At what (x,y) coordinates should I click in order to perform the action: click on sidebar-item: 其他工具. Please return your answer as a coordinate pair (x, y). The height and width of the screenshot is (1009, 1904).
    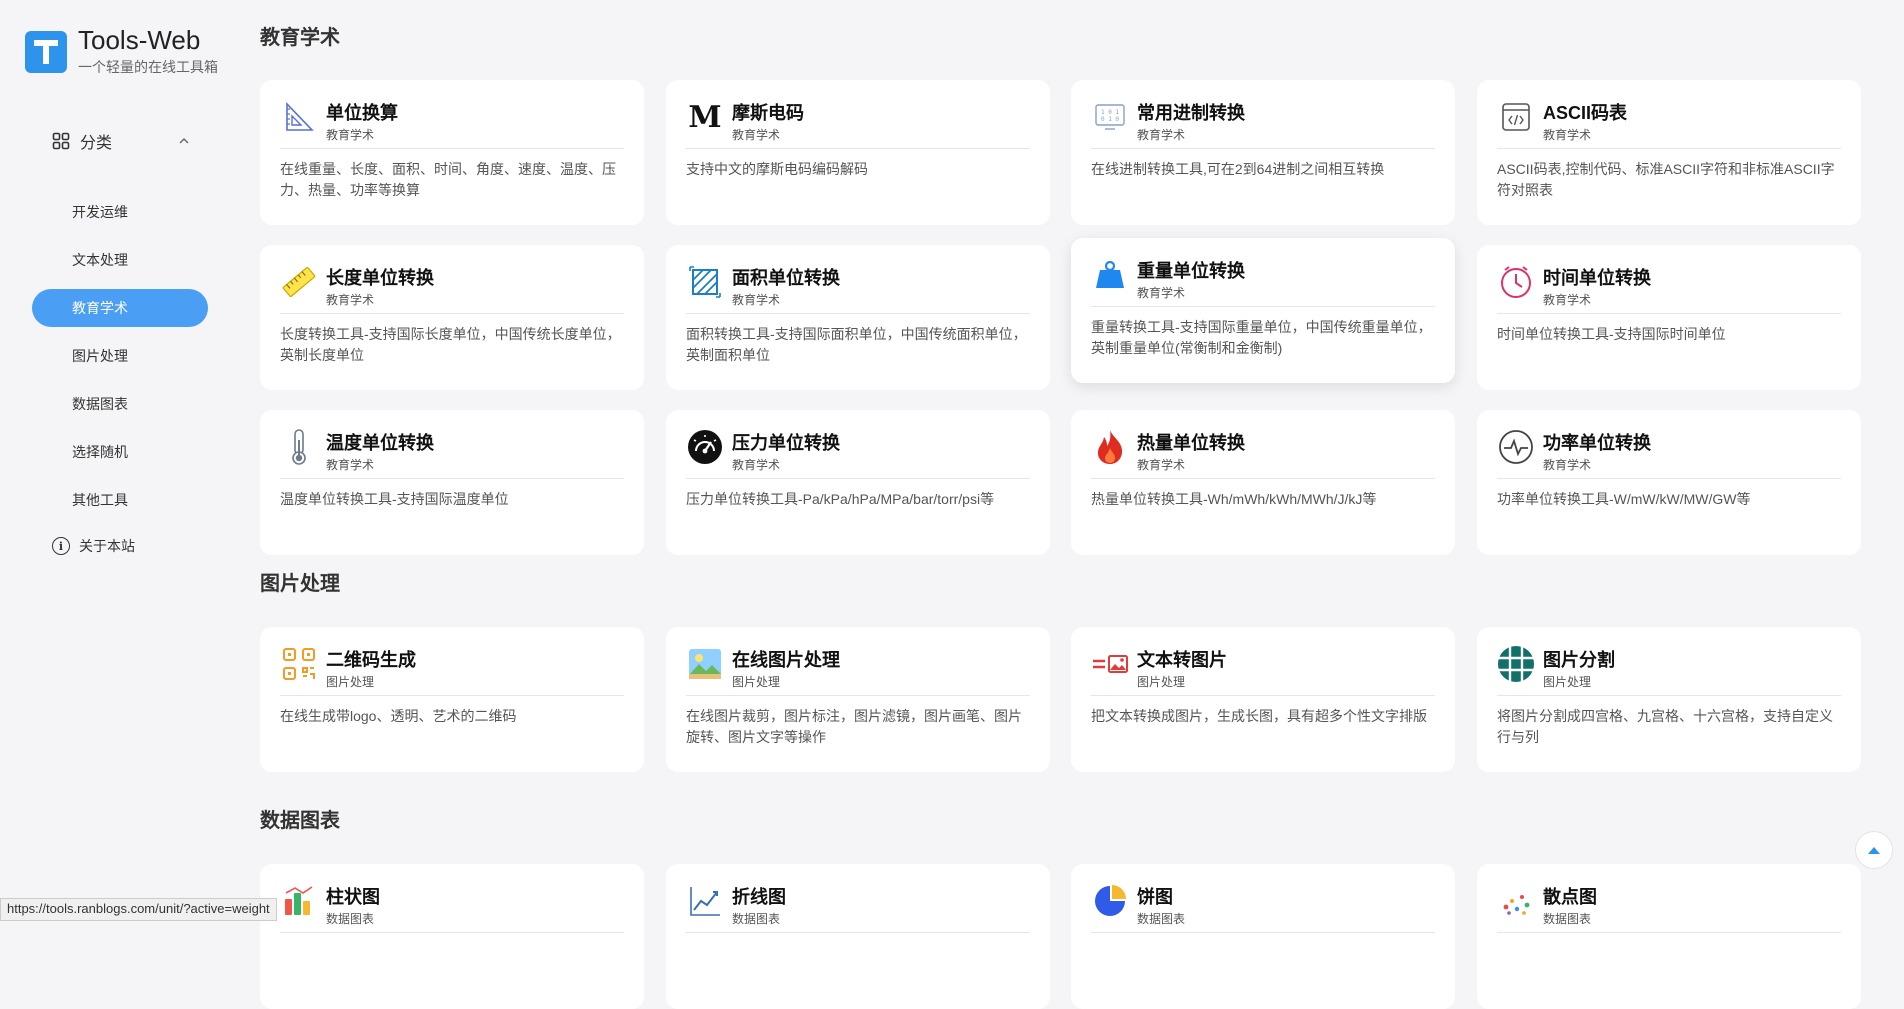
    Looking at the image, I should click on (120, 500).